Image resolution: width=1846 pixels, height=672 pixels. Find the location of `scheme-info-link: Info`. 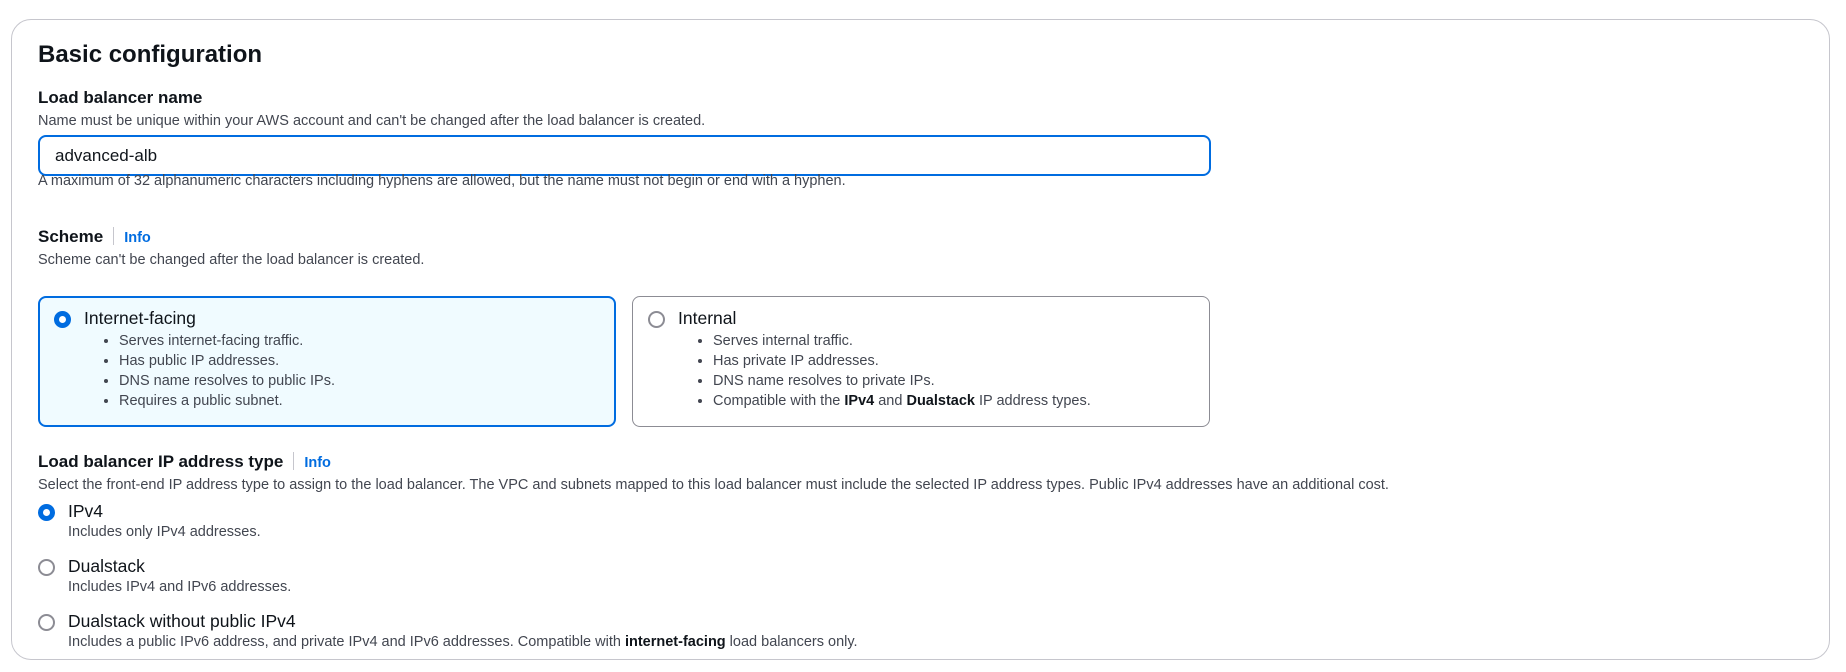

scheme-info-link: Info is located at coordinates (137, 238).